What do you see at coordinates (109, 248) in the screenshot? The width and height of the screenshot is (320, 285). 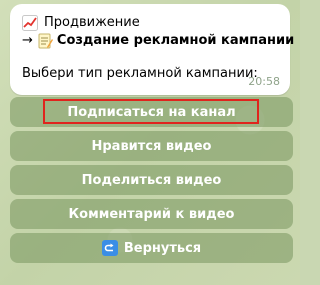 I see `back-arrow-icon` at bounding box center [109, 248].